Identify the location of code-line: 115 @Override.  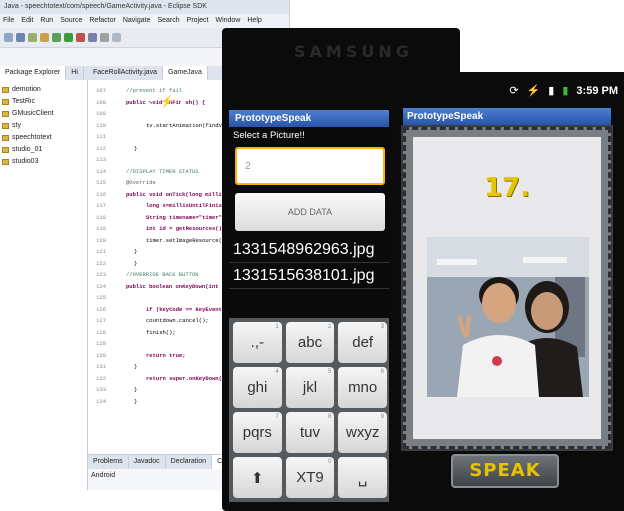
(122, 183).